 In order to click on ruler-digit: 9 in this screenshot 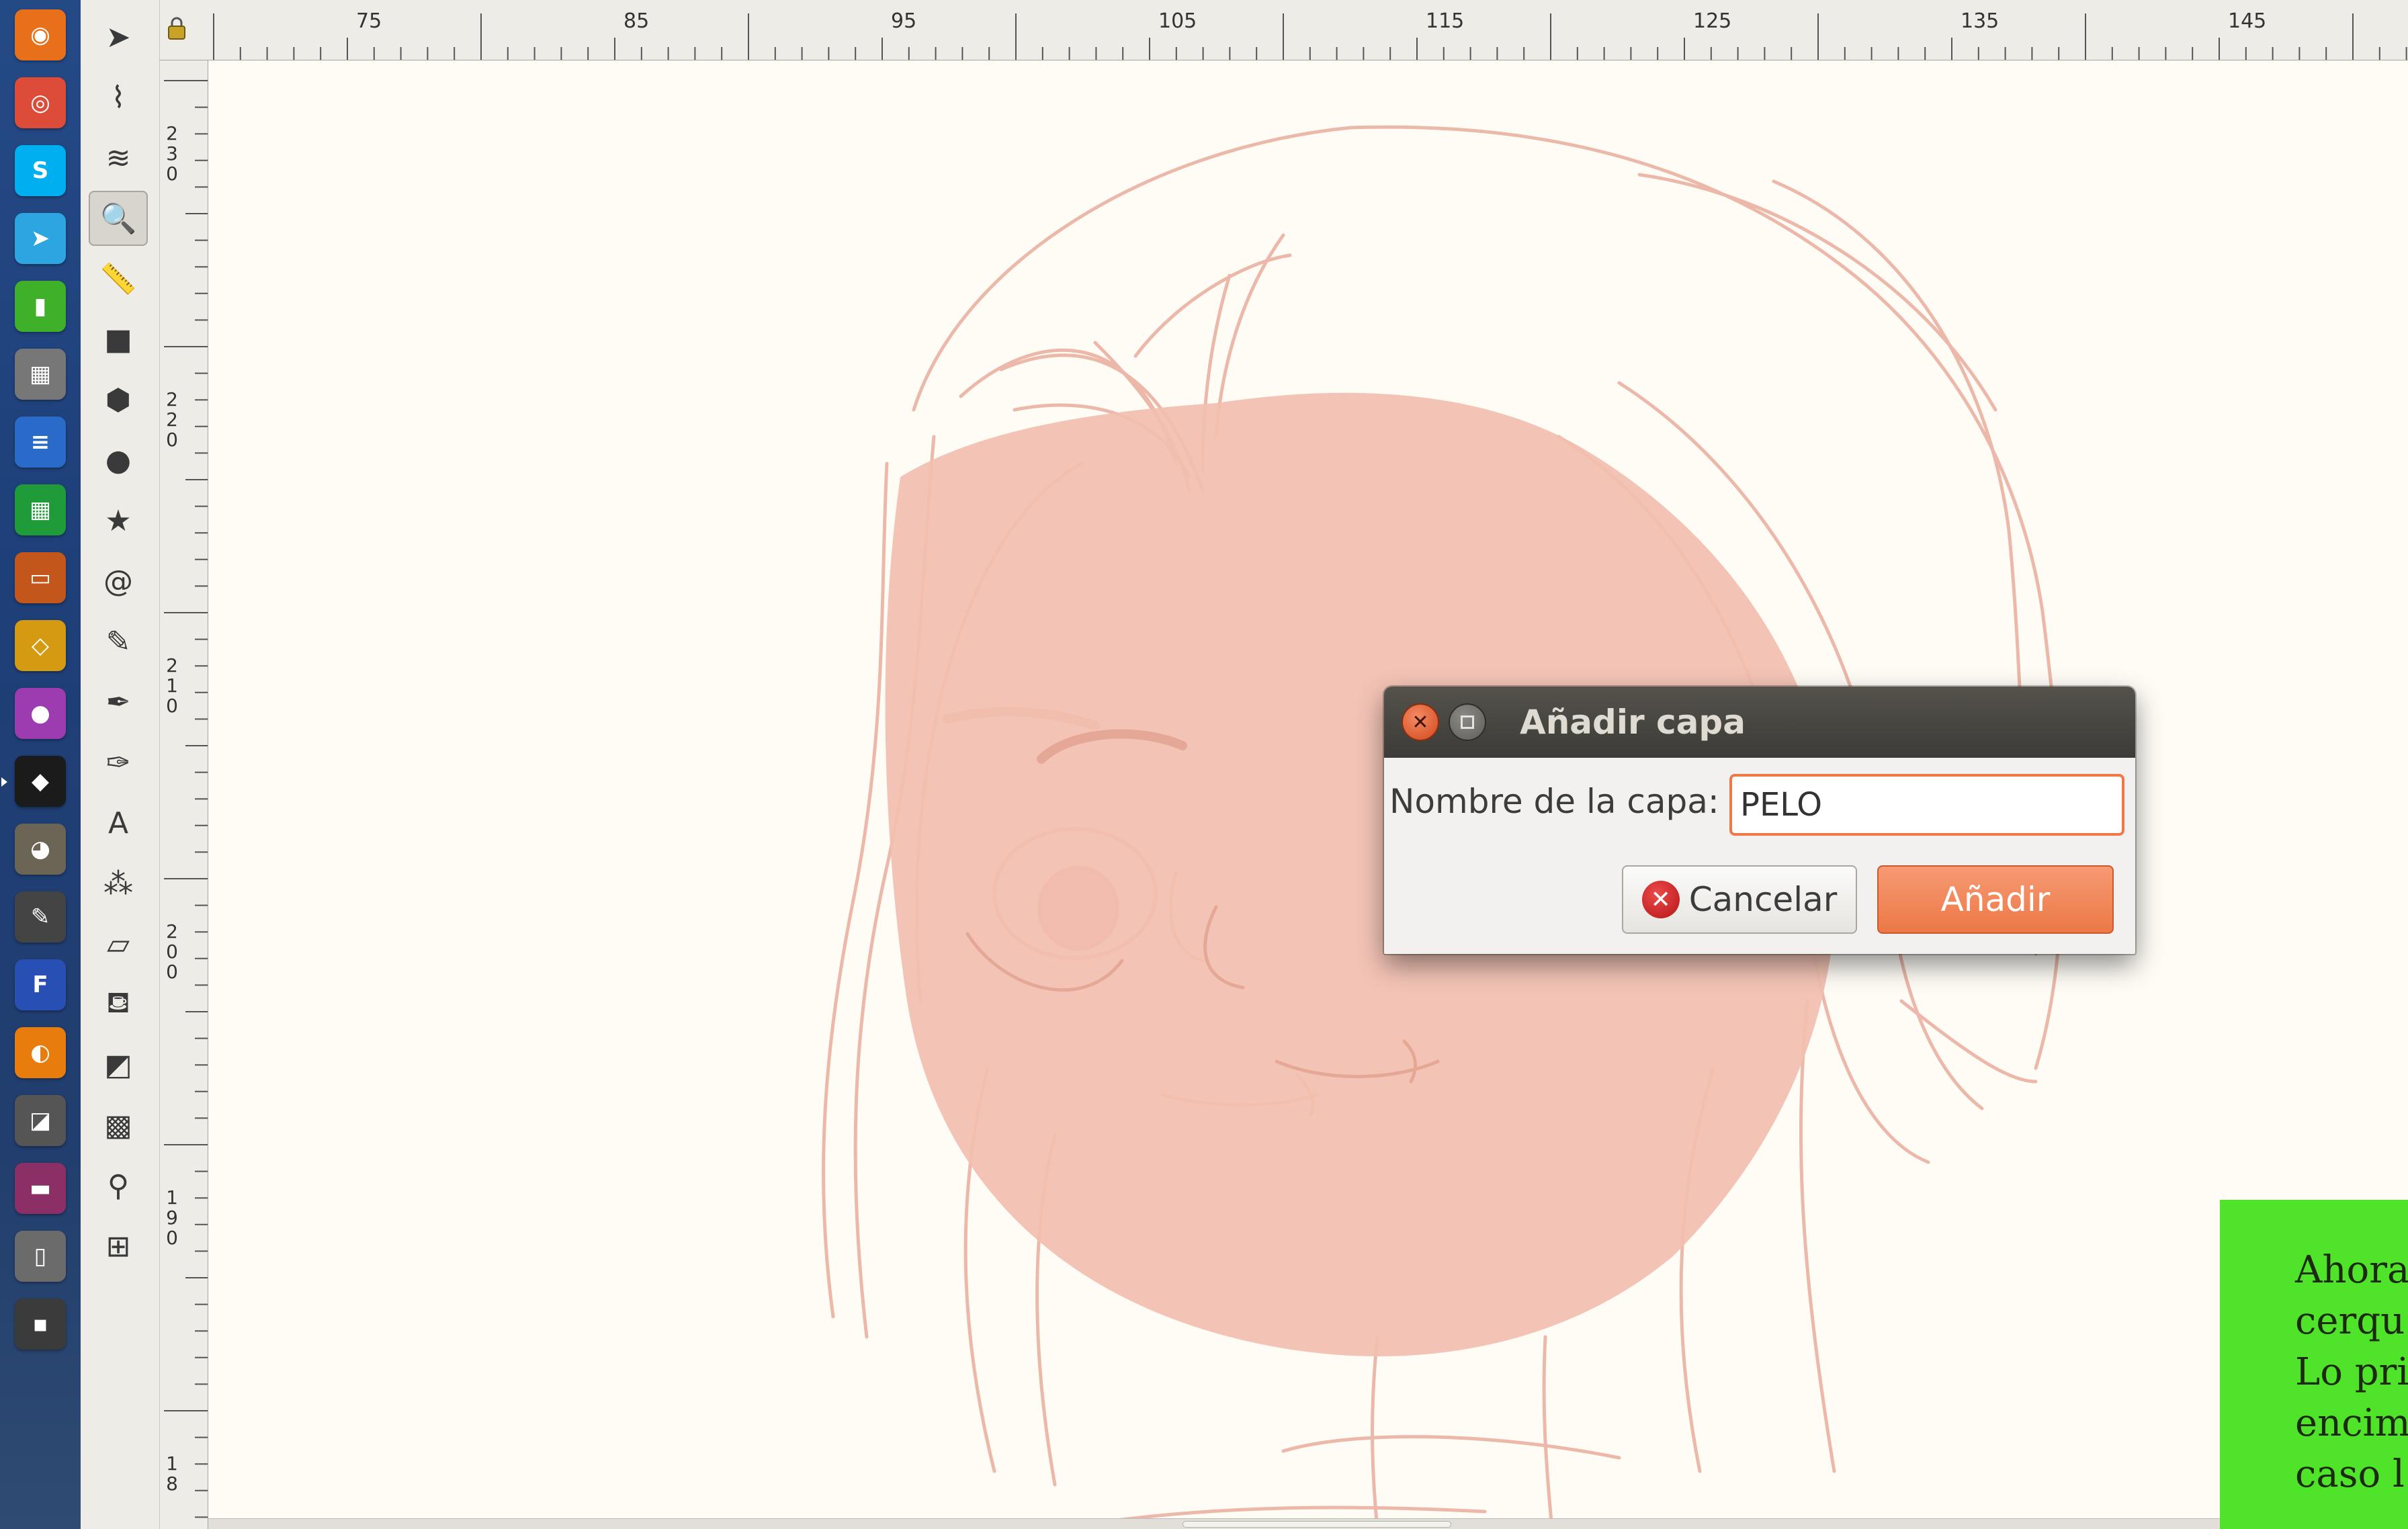, I will do `click(172, 1218)`.